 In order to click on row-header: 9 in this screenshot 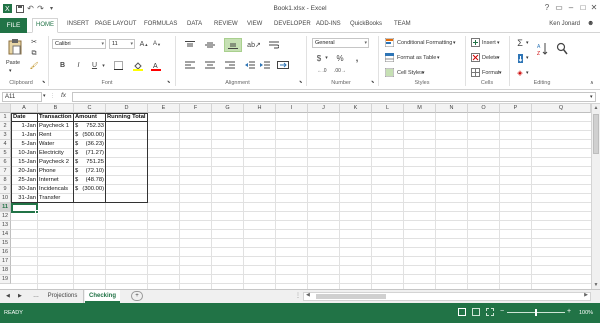, I will do `click(5, 189)`.